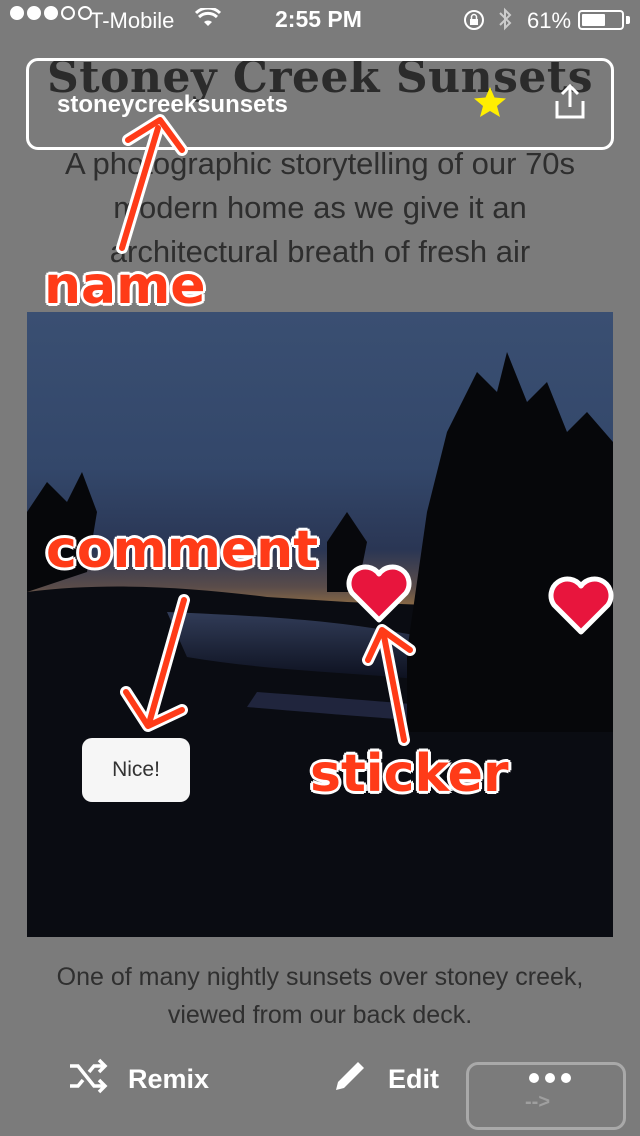  Describe the element at coordinates (125, 286) in the screenshot. I see `annotation-name-label: name` at that location.